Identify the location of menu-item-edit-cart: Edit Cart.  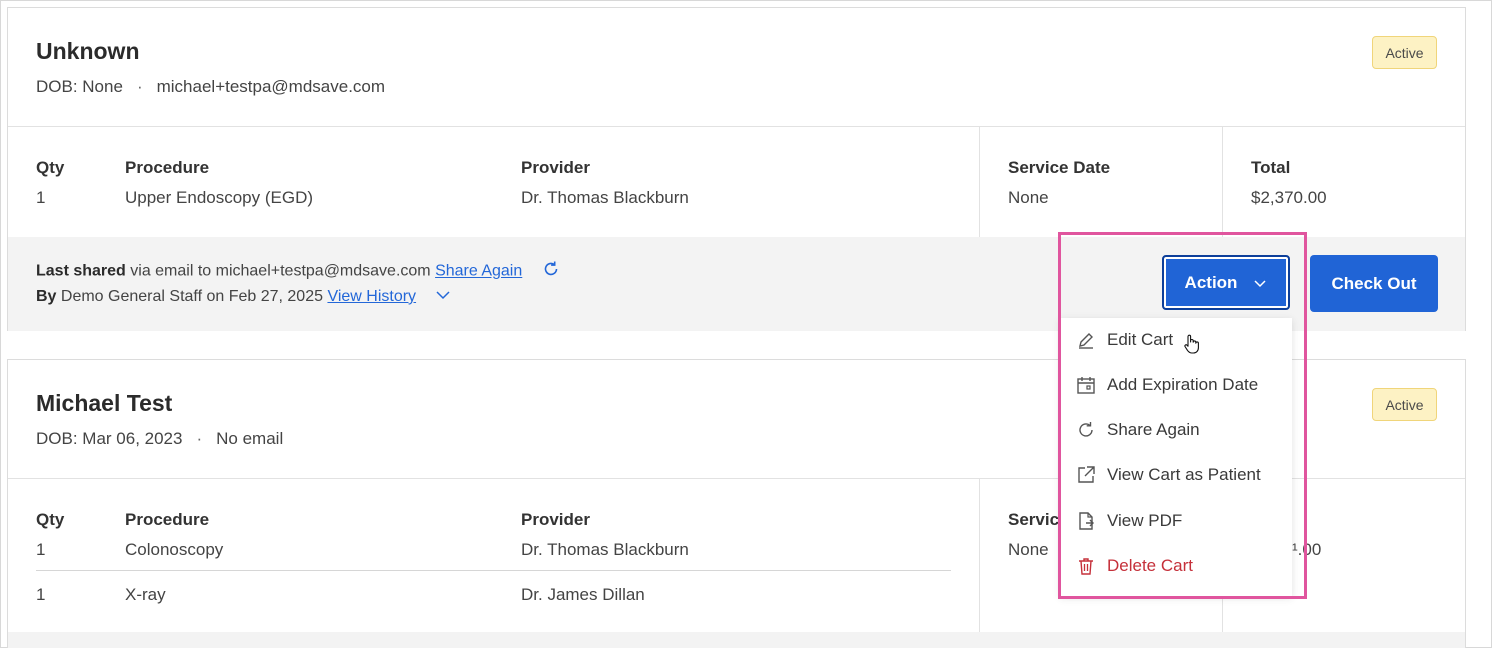
(1124, 340).